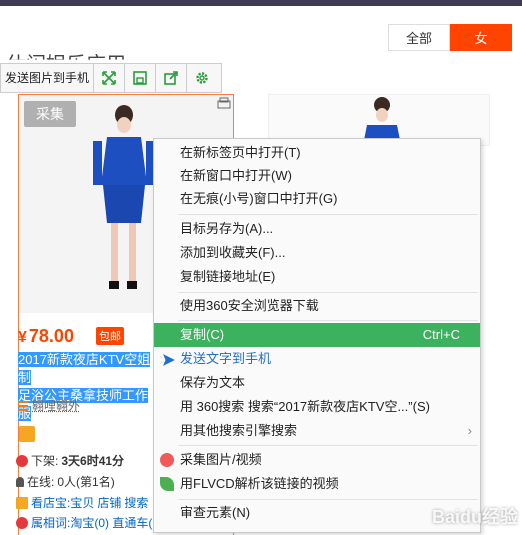 Image resolution: width=522 pixels, height=535 pixels. I want to click on expand-icon, so click(110, 78).